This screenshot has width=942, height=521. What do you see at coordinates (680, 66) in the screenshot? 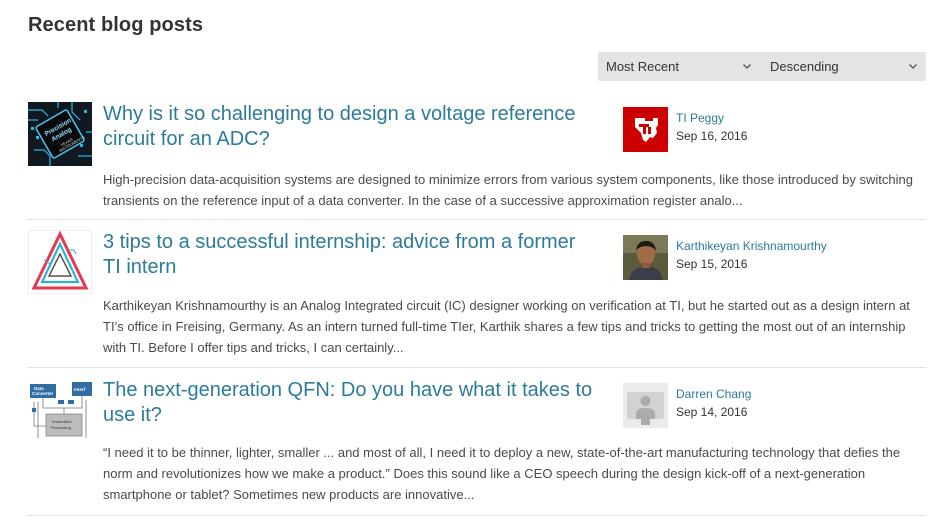
I see `sort-by-select: Most Recent` at bounding box center [680, 66].